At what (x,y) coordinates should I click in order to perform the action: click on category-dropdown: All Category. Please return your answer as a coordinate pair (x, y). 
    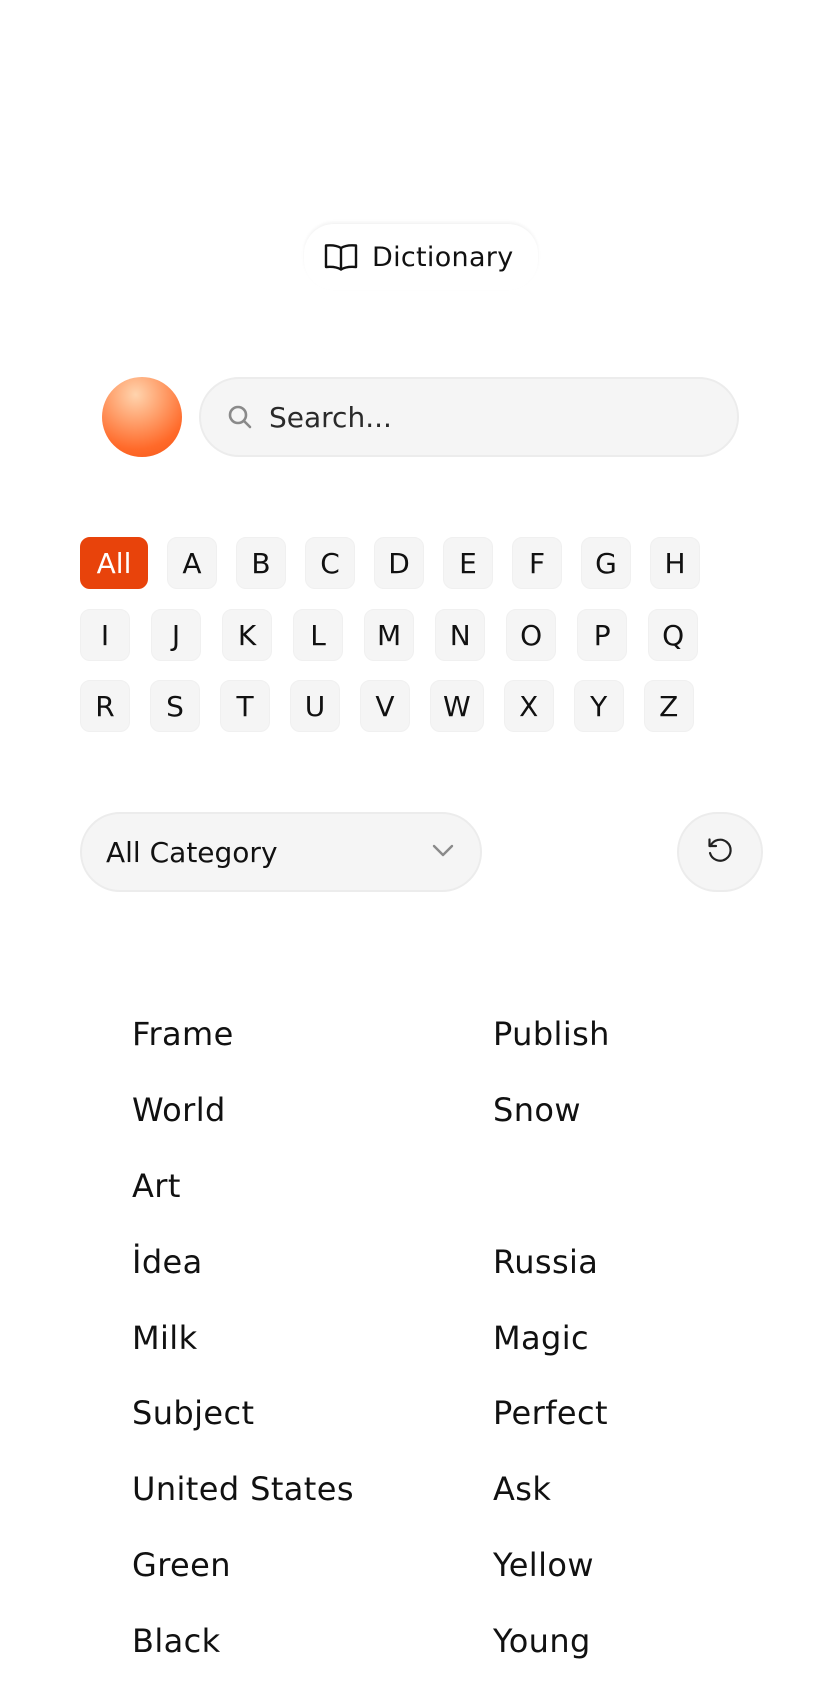
    Looking at the image, I should click on (281, 852).